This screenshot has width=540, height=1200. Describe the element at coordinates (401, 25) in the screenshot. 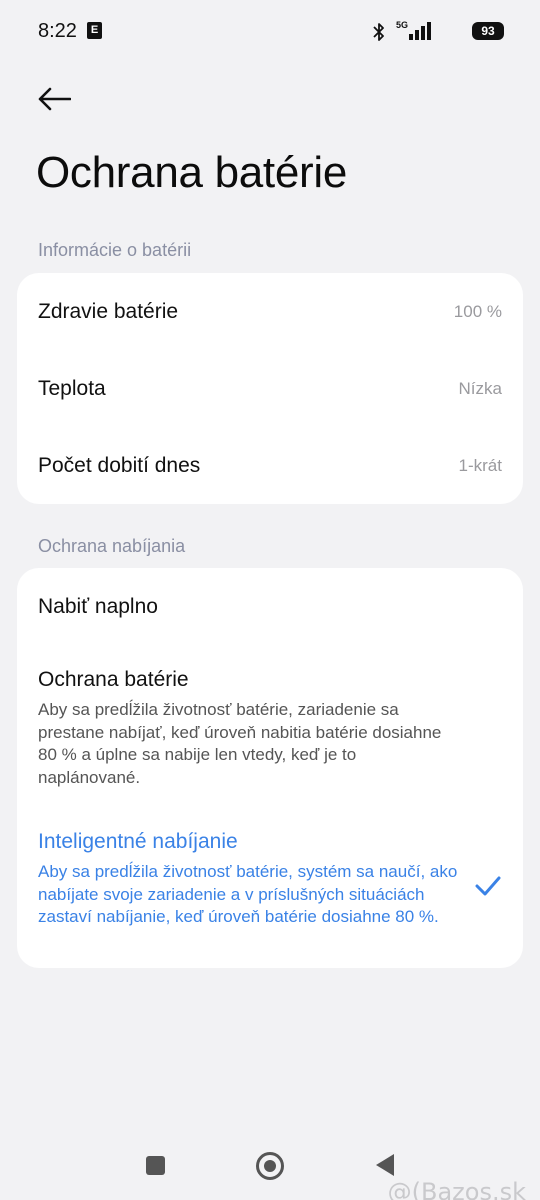

I see `network-label: 5G` at that location.